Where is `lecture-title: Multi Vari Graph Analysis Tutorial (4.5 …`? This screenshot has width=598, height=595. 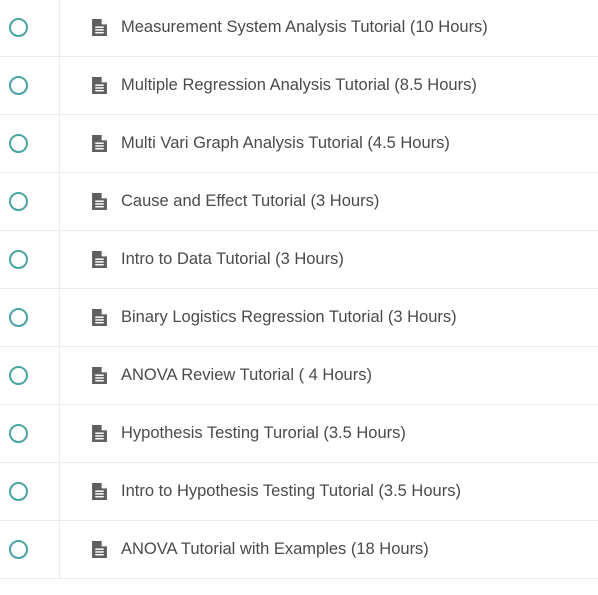 lecture-title: Multi Vari Graph Analysis Tutorial (4.5 … is located at coordinates (285, 143).